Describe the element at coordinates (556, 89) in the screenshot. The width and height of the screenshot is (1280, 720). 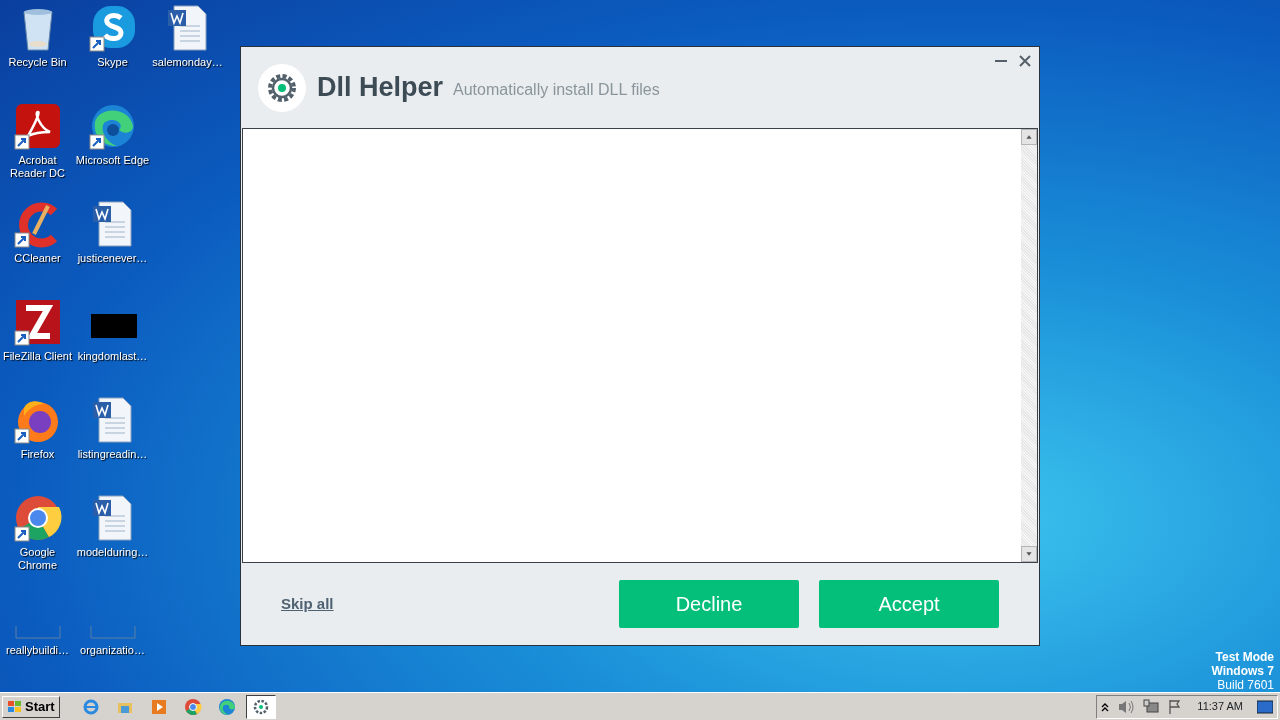
I see `app-subtitle: Automatically install DLL files` at that location.